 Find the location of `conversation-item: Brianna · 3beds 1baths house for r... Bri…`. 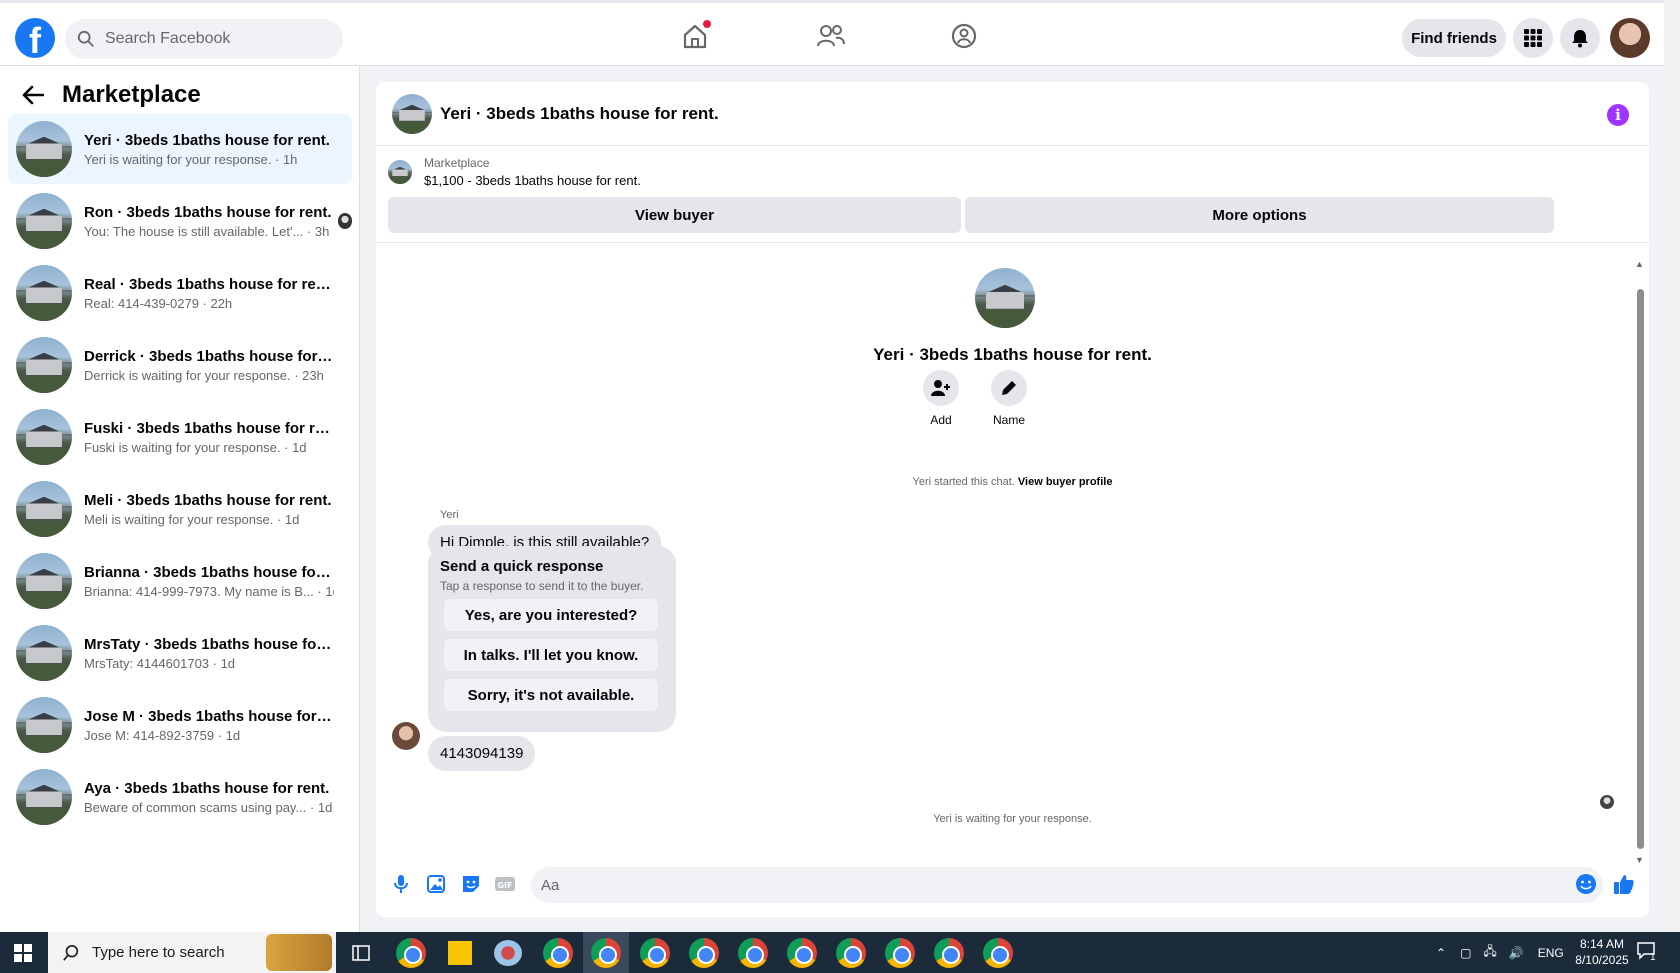

conversation-item: Brianna · 3beds 1baths house for r... Bri… is located at coordinates (180, 581).